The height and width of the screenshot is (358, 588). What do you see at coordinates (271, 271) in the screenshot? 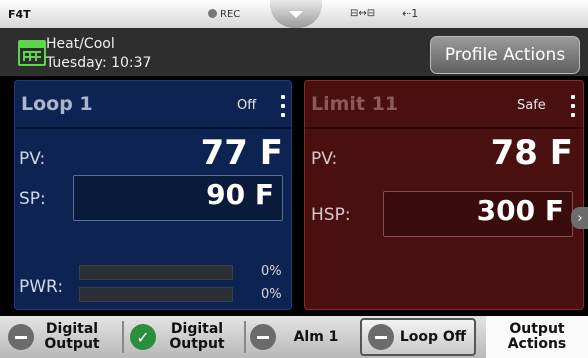
I see `power-value-1: 0%` at bounding box center [271, 271].